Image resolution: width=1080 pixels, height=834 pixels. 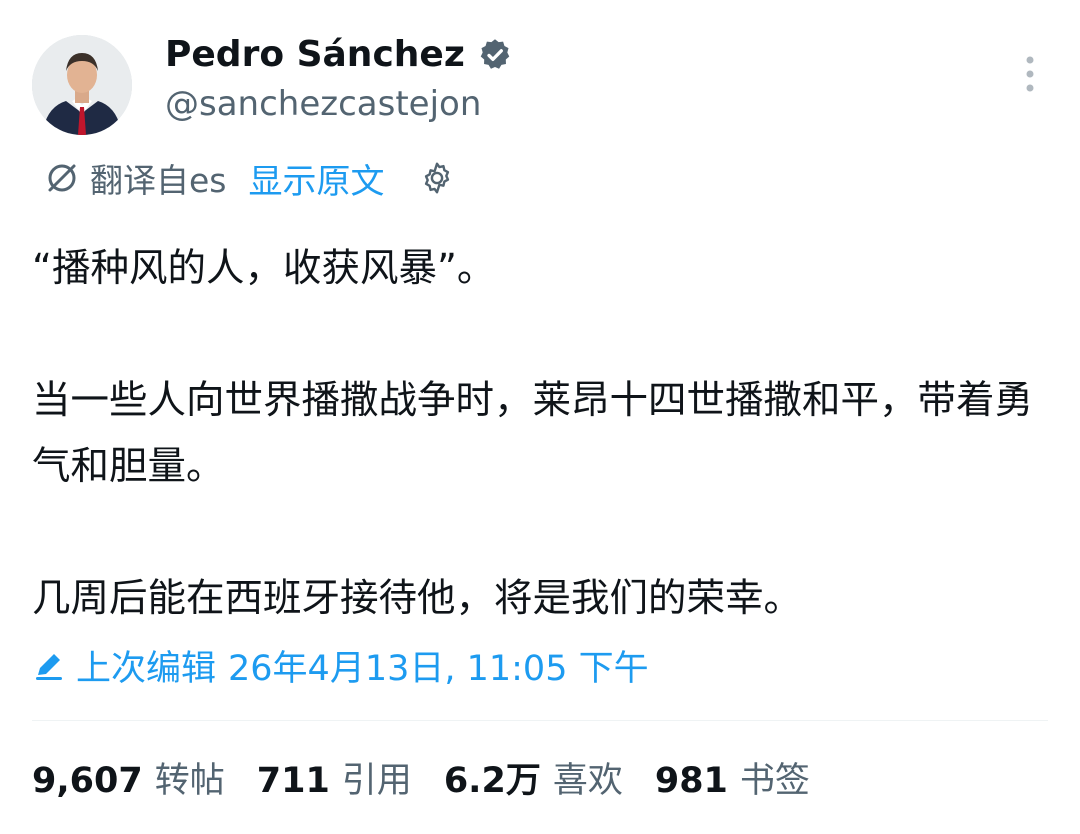 I want to click on engagement-stats: 9,607 转帖 711 引用 6.2万 喜欢 981 书签, so click(x=437, y=777).